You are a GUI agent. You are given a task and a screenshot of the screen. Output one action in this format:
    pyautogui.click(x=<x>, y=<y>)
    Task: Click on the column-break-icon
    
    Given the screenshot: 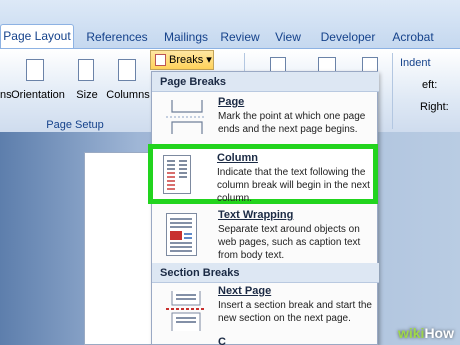 What is the action you would take?
    pyautogui.click(x=177, y=174)
    